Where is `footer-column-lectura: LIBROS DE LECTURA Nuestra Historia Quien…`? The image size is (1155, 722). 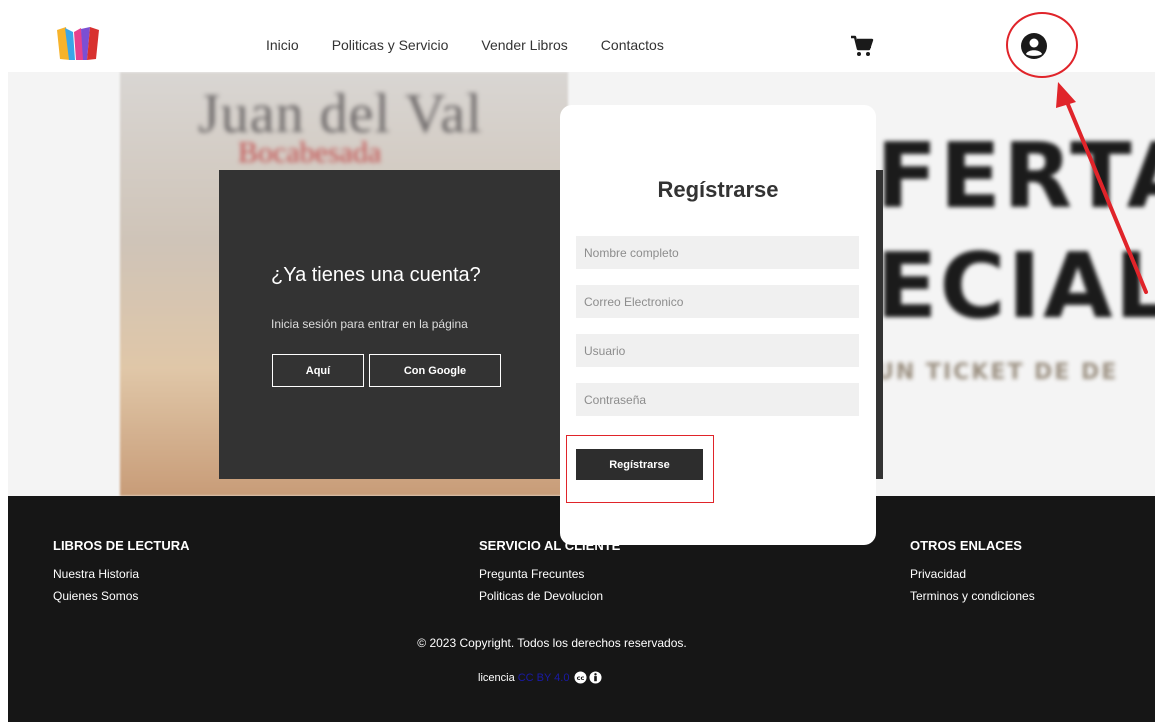 footer-column-lectura: LIBROS DE LECTURA Nuestra Historia Quien… is located at coordinates (121, 574).